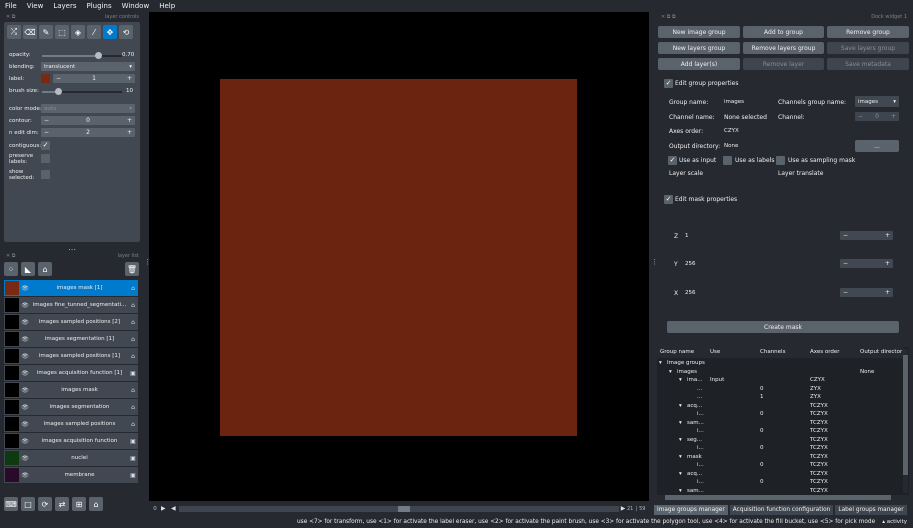  What do you see at coordinates (62, 32) in the screenshot?
I see `polygon-icon: ⬚` at bounding box center [62, 32].